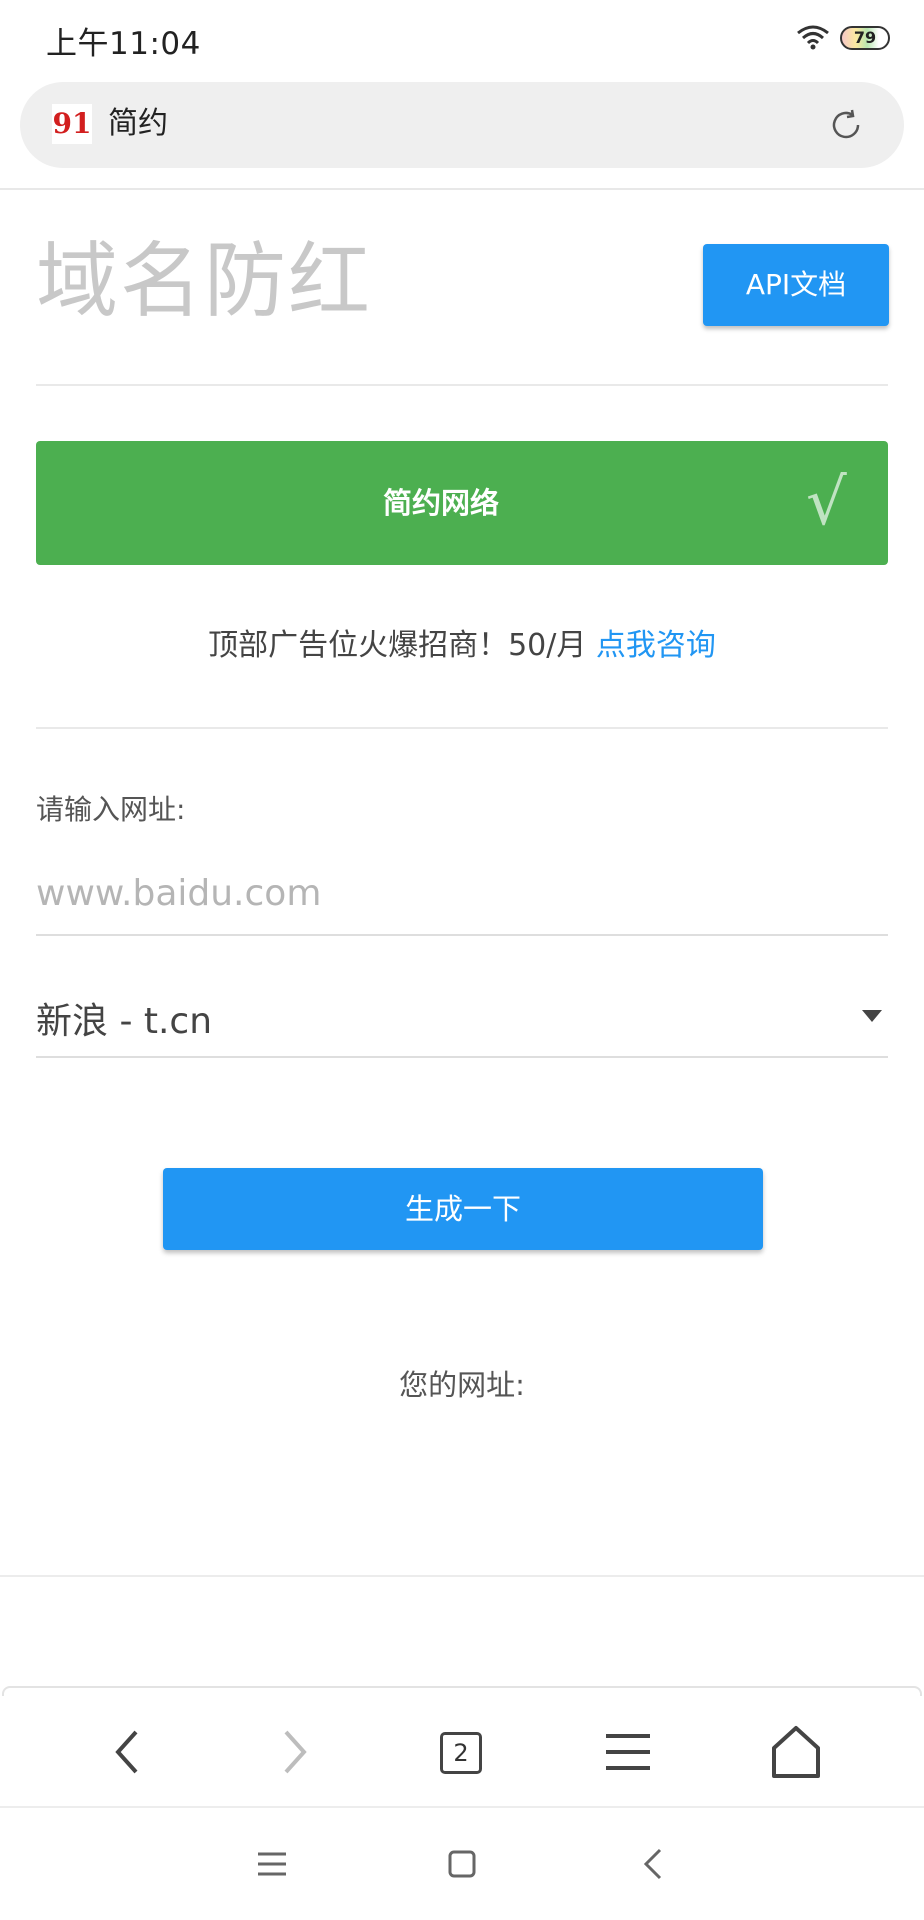  Describe the element at coordinates (138, 124) in the screenshot. I see `page-title: 简约` at that location.